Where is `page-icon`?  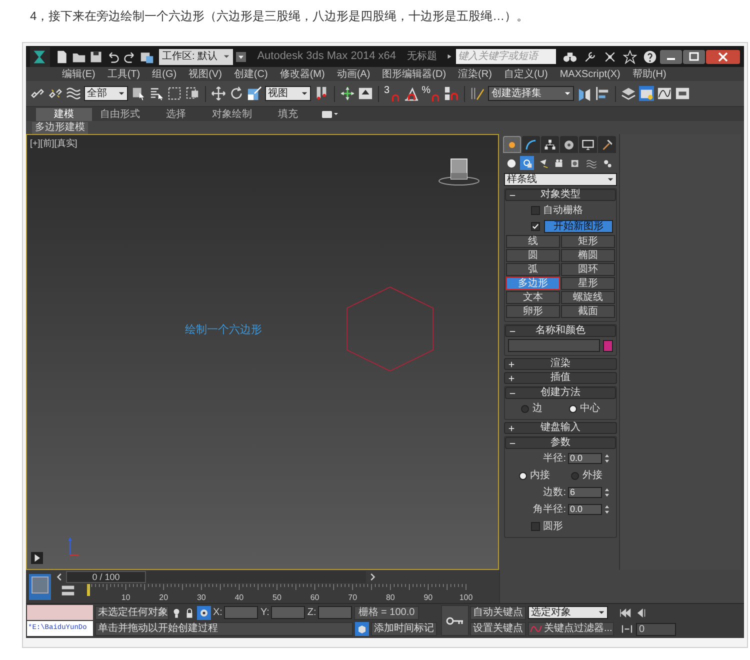
page-icon is located at coordinates (62, 57).